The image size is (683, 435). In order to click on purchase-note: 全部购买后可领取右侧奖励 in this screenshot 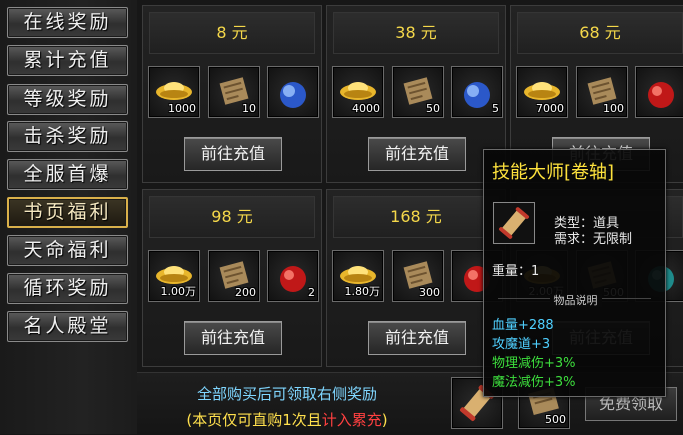, I will do `click(286, 394)`.